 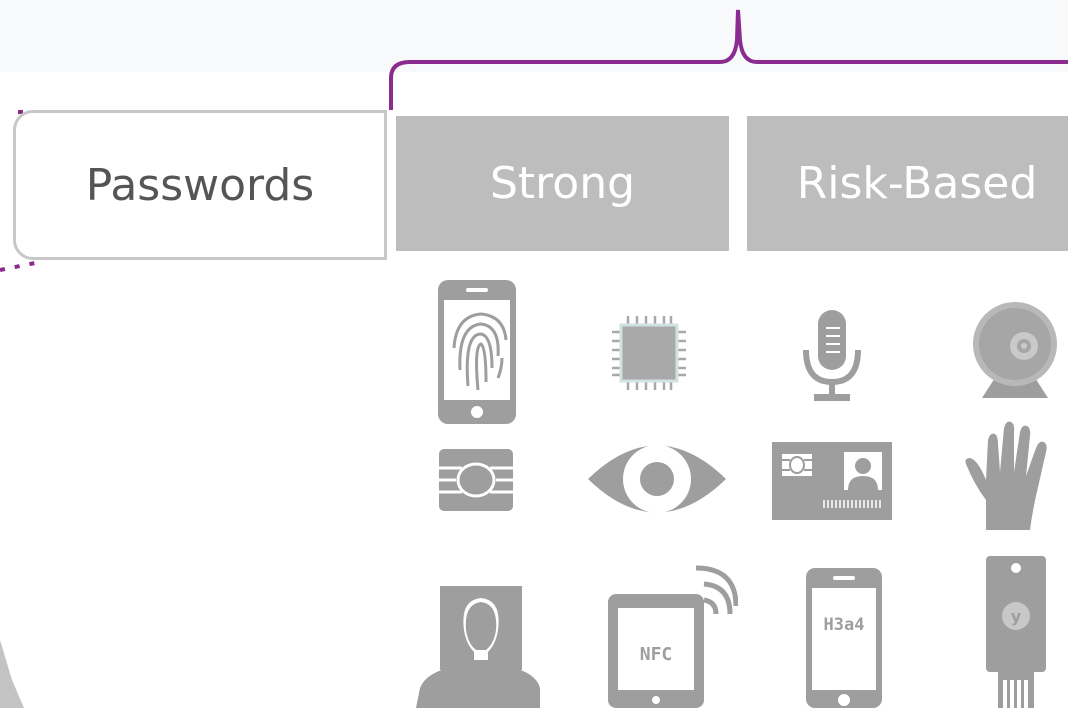 I want to click on strong-box: Strong, so click(x=562, y=183).